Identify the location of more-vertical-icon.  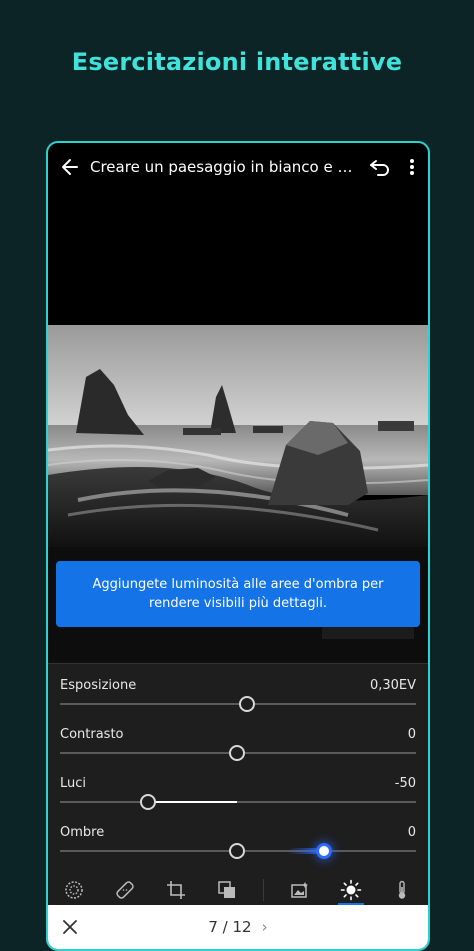
(412, 167).